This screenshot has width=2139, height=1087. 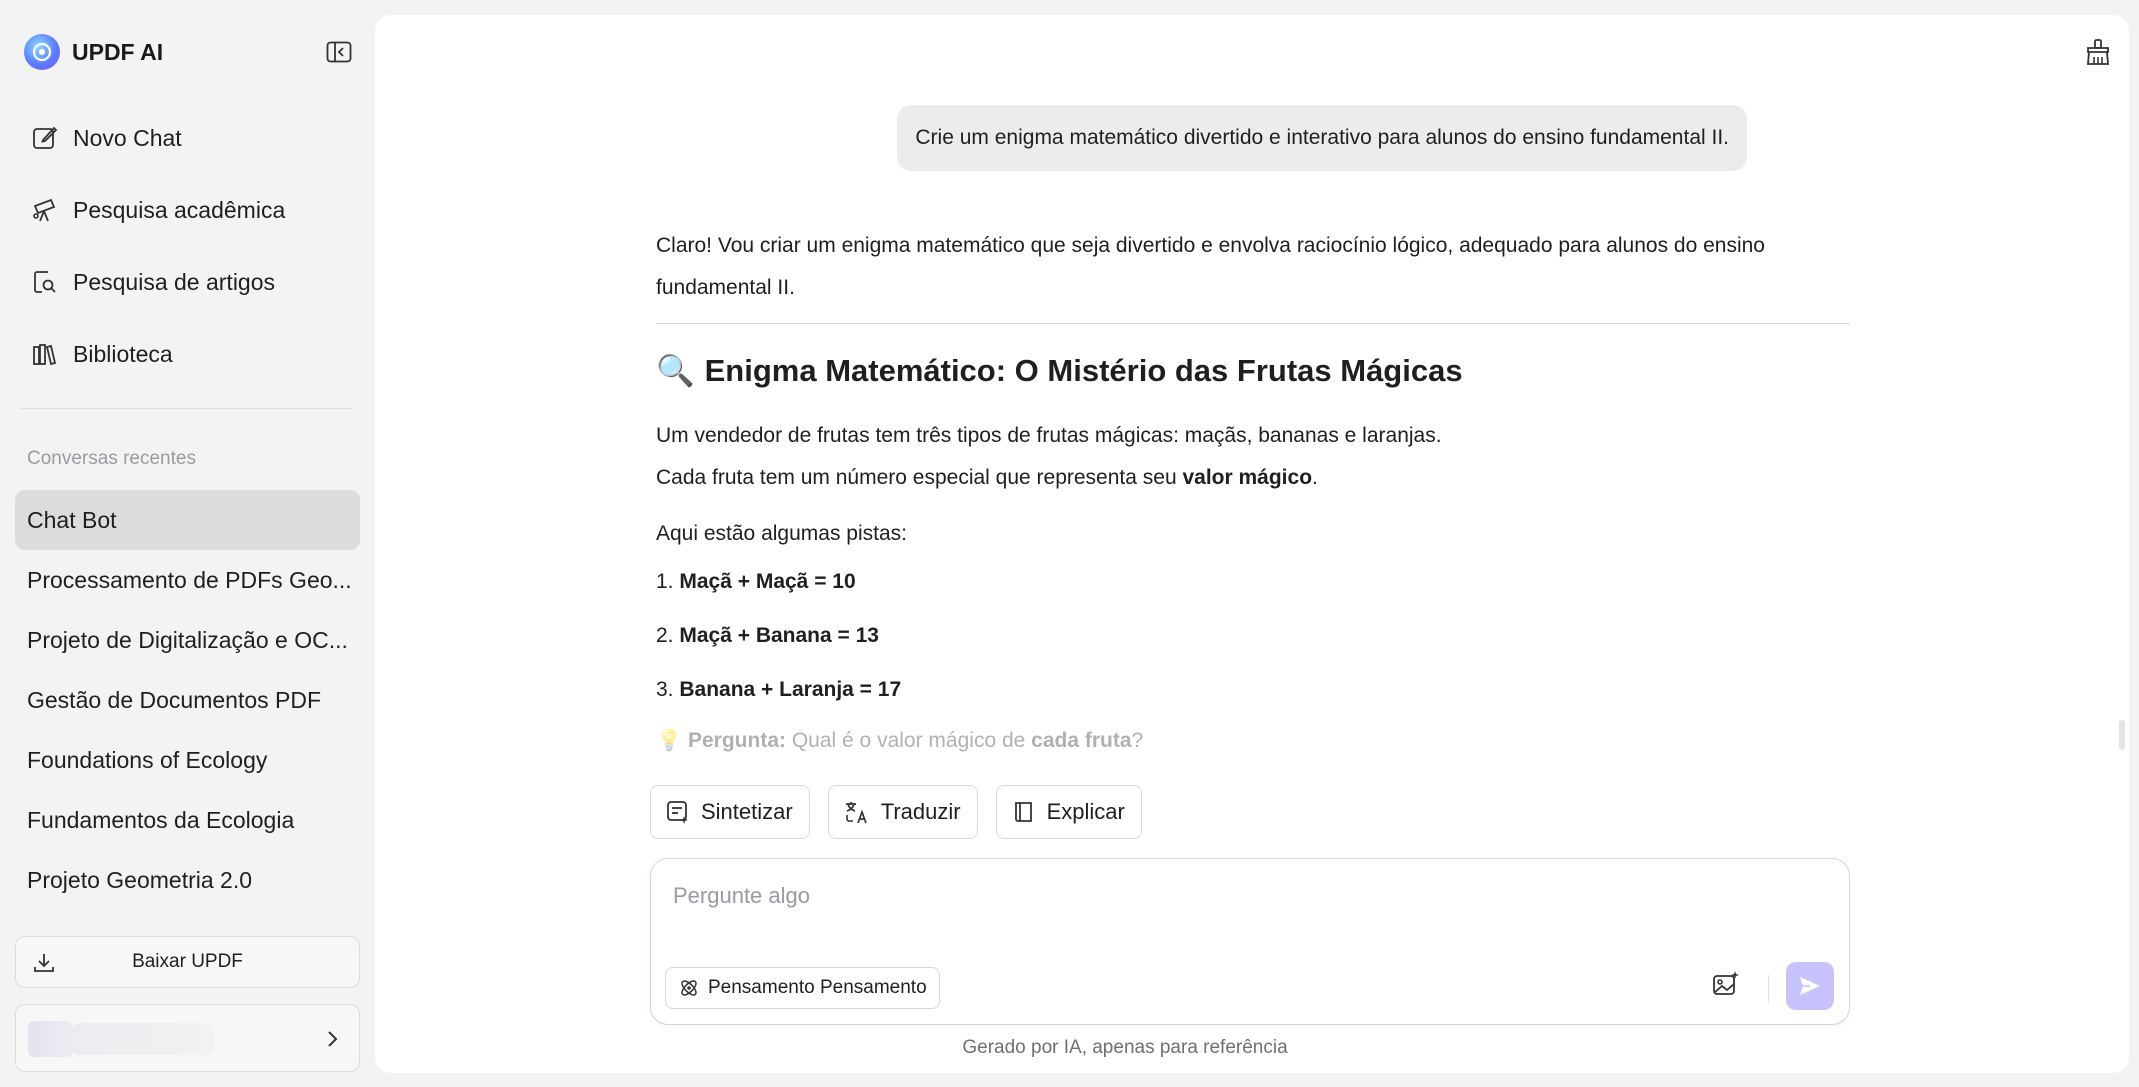 I want to click on nav-item-article-search: Pesquisa de artigos, so click(x=187, y=282).